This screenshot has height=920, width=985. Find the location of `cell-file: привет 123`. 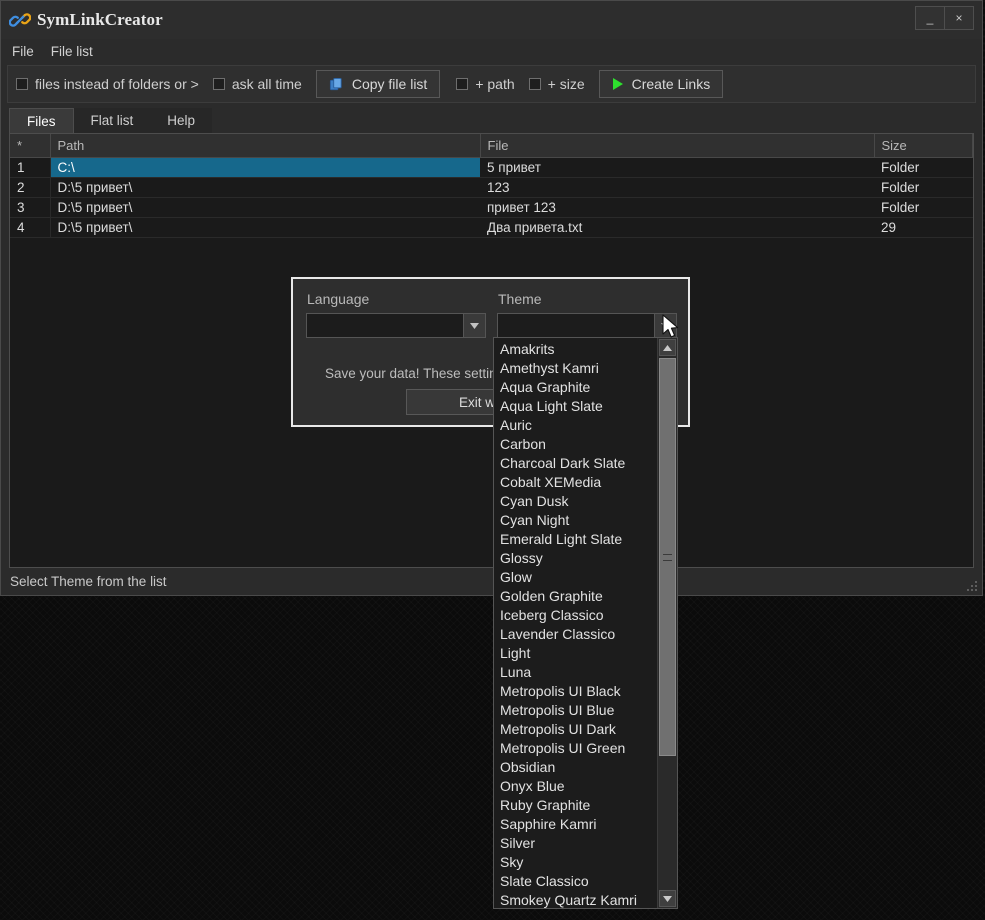

cell-file: привет 123 is located at coordinates (677, 207).